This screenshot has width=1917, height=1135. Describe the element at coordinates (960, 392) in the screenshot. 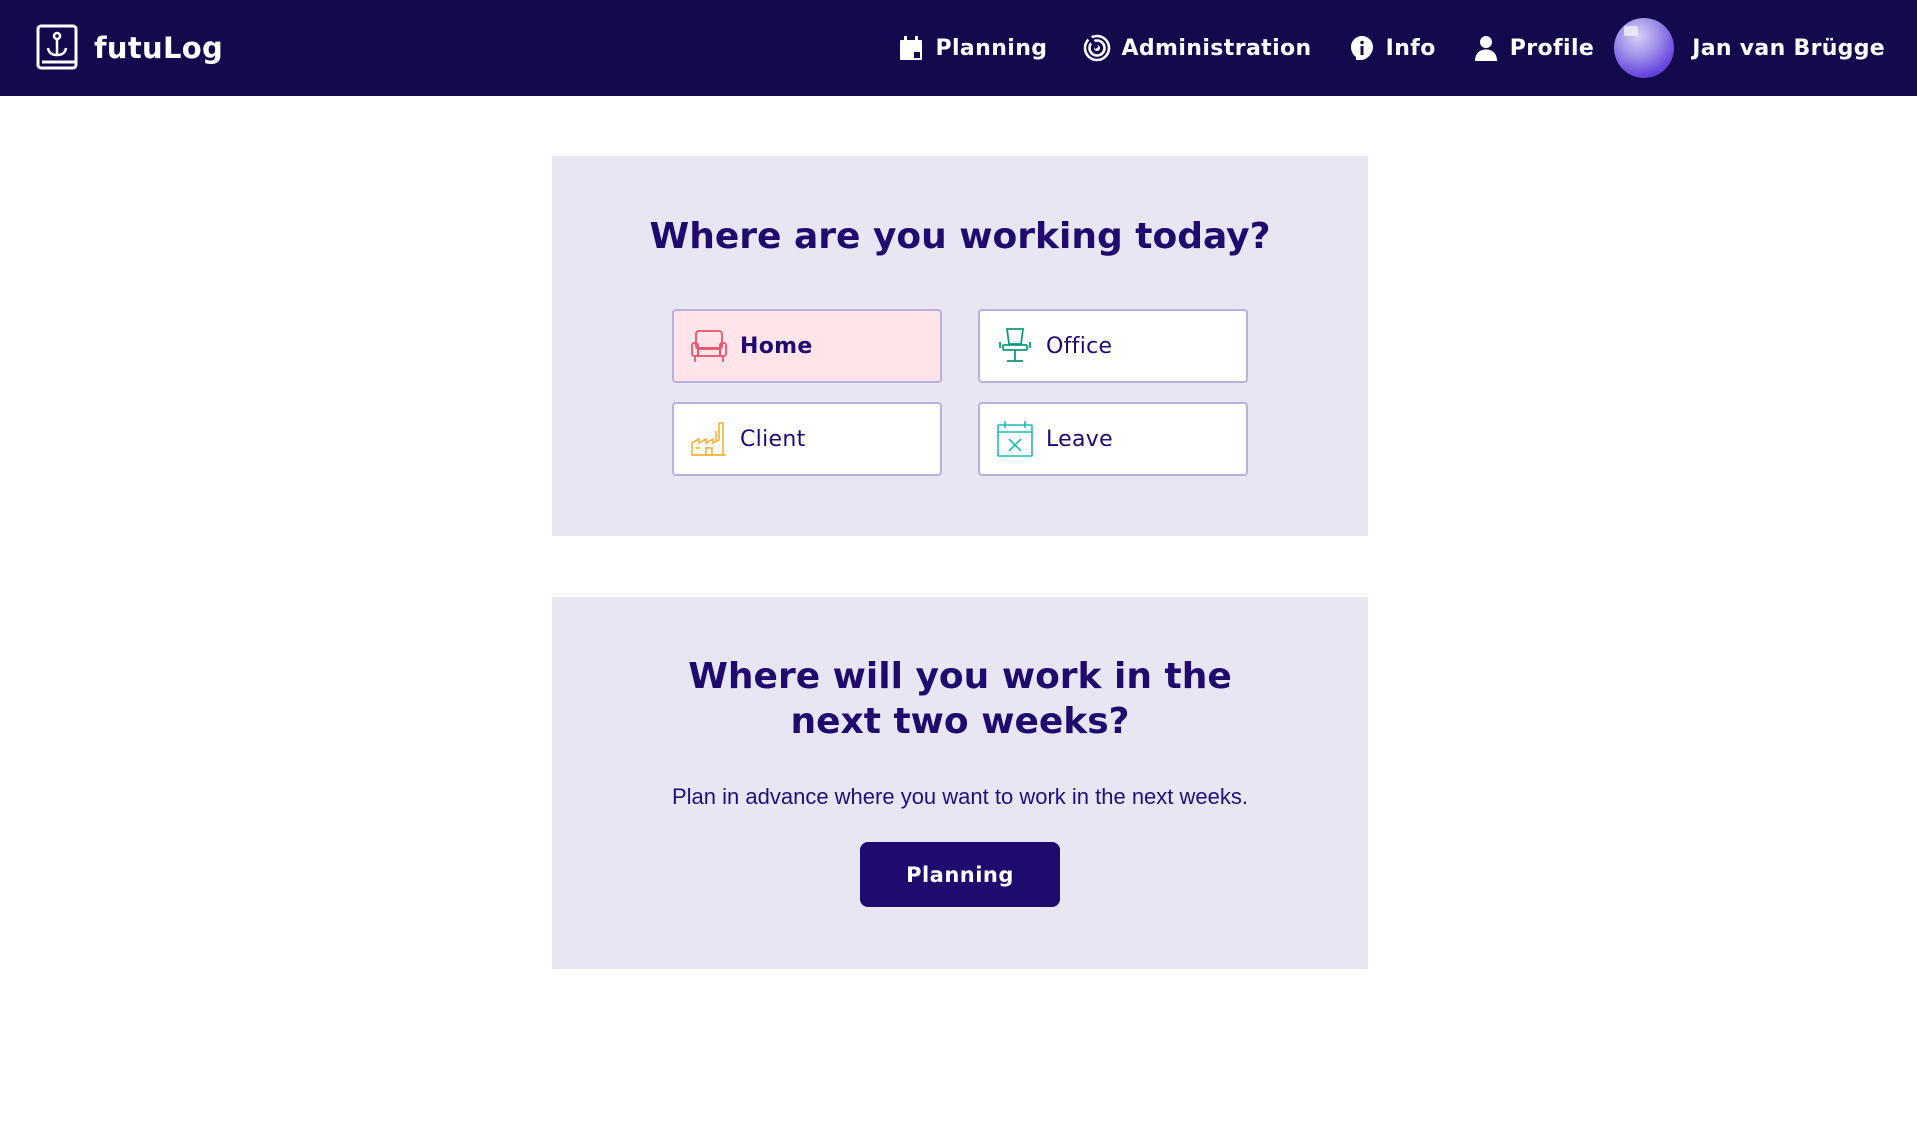

I see `location-options: Home Office Client Leave` at that location.